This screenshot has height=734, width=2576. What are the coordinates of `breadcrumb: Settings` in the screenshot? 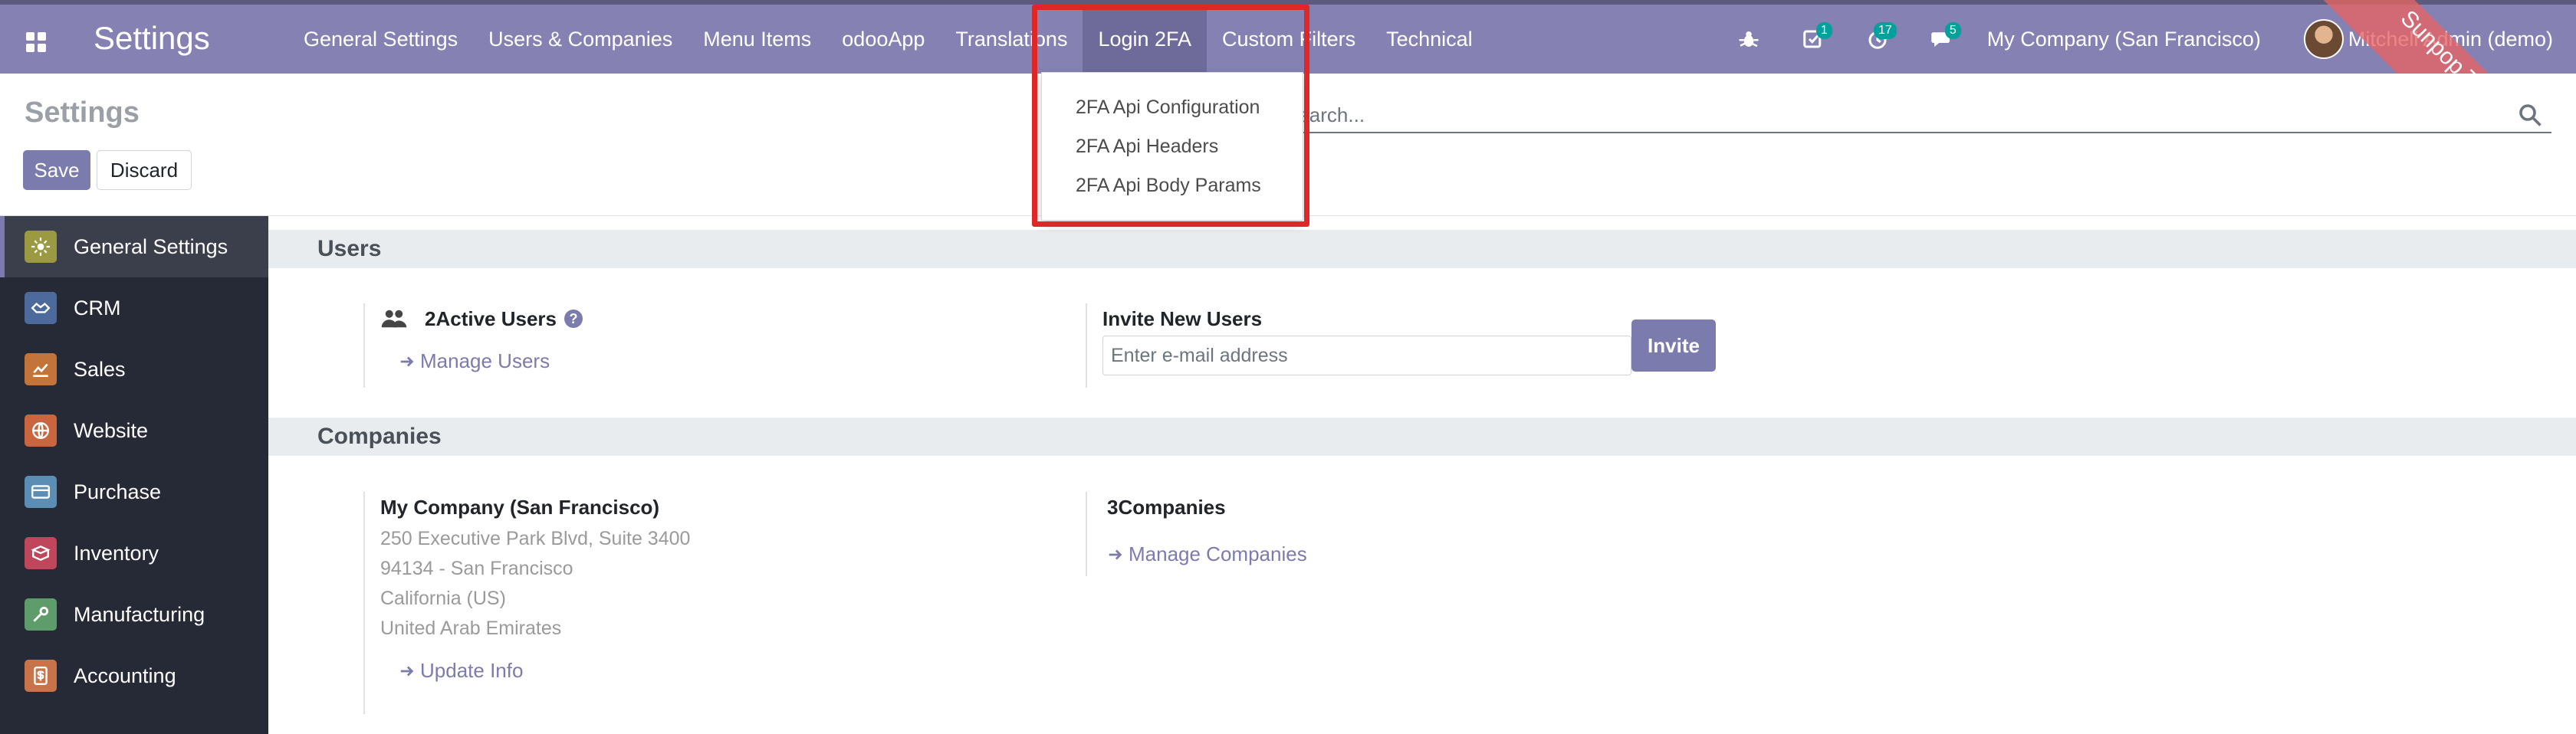 It's located at (83, 113).